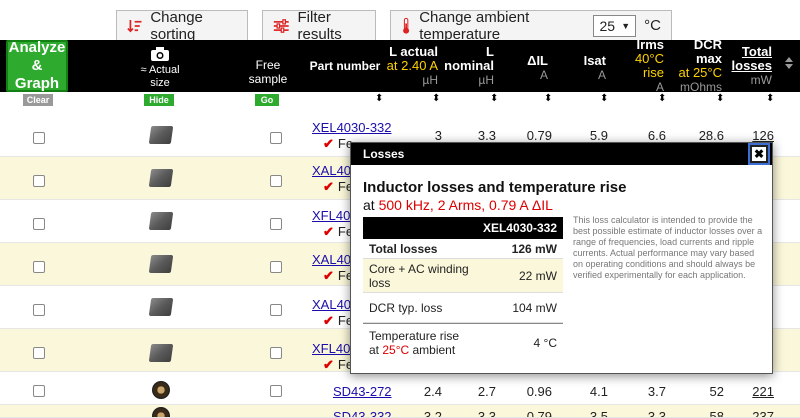 This screenshot has height=418, width=800. Describe the element at coordinates (753, 391) in the screenshot. I see `total-losses-value: 221` at that location.